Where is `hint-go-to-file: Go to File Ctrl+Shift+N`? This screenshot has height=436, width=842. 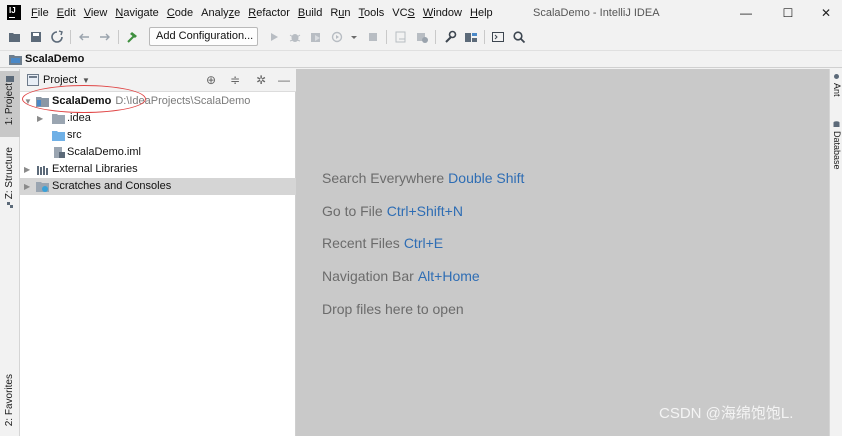
hint-go-to-file: Go to File Ctrl+Shift+N is located at coordinates (392, 211).